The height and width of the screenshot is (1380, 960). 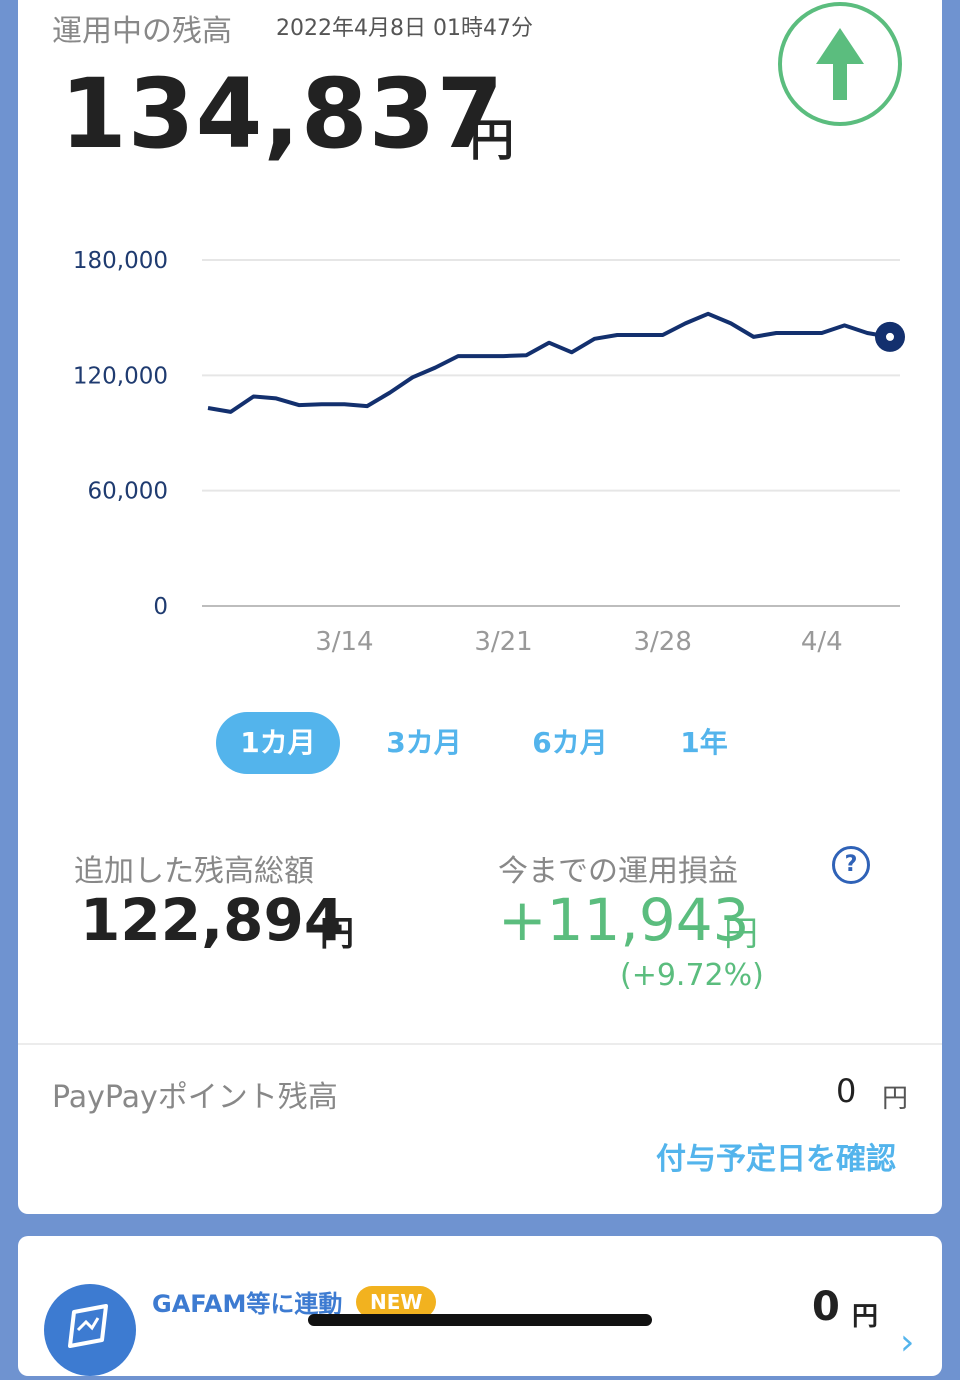 What do you see at coordinates (776, 1156) in the screenshot?
I see `check-grant-date-link: 付与予定日を確認` at bounding box center [776, 1156].